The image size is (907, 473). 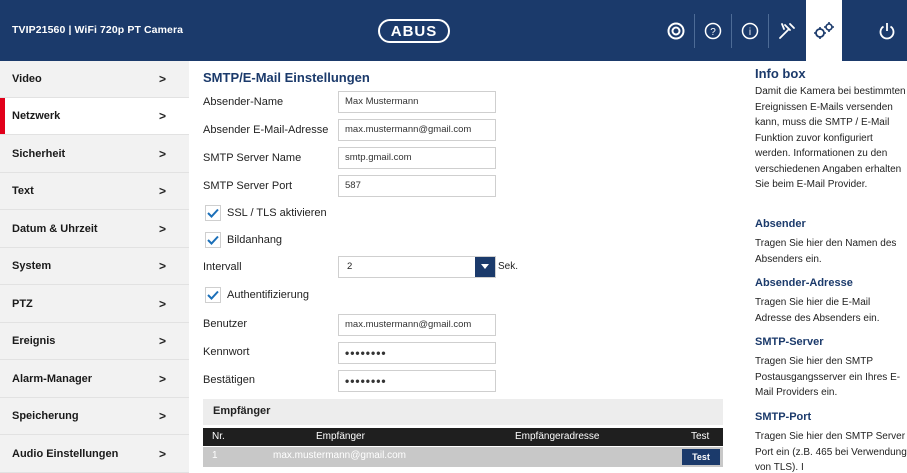 I want to click on info-heading-absender: Absender, so click(x=780, y=224).